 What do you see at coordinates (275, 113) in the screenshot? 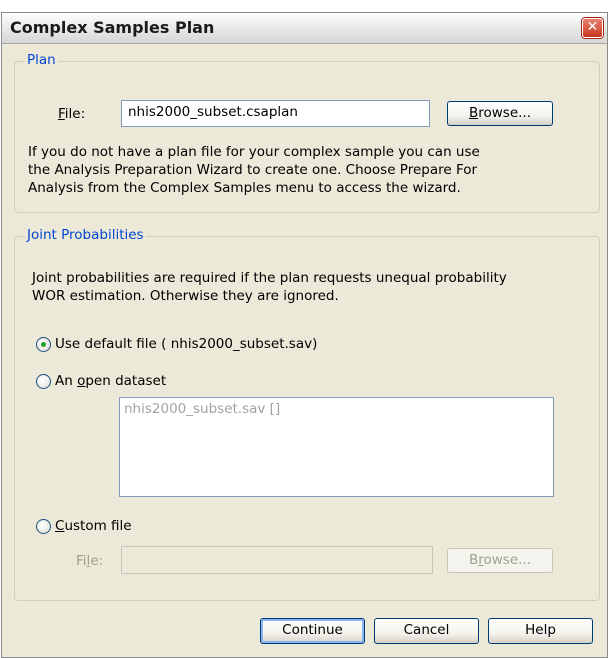
I see `plan-file-input: nhis2000_subset.csaplan` at bounding box center [275, 113].